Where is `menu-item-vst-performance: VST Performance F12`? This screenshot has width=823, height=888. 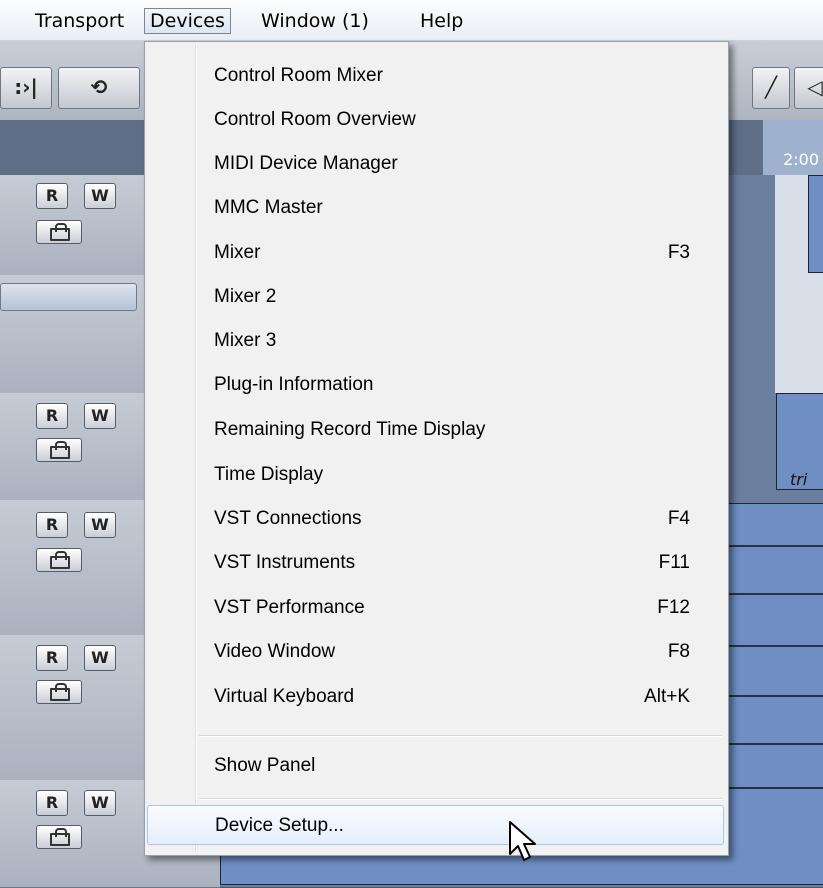
menu-item-vst-performance: VST Performance F12 is located at coordinates (435, 608).